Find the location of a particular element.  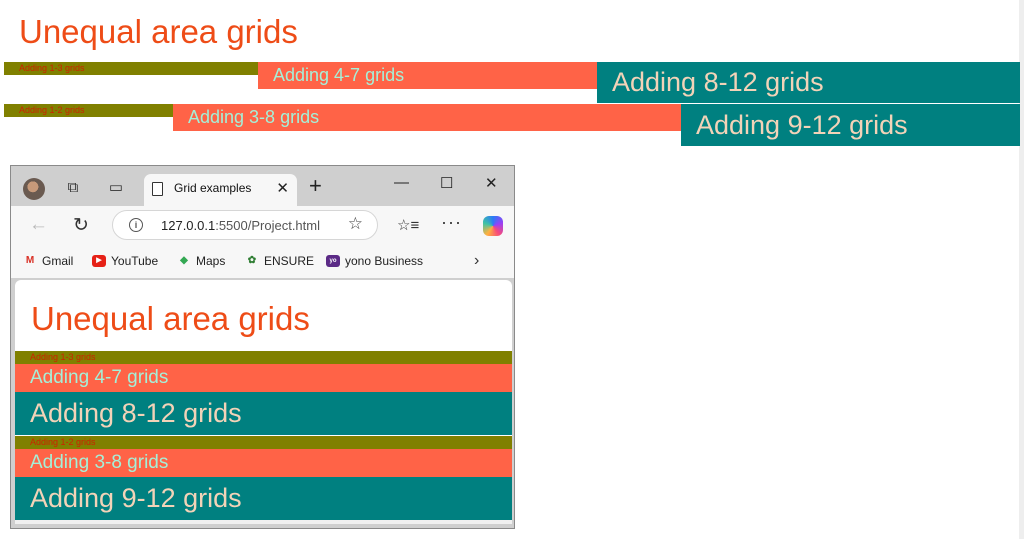

viewport-grid-item-8-12: Adding 8-12 grids is located at coordinates (263, 413).